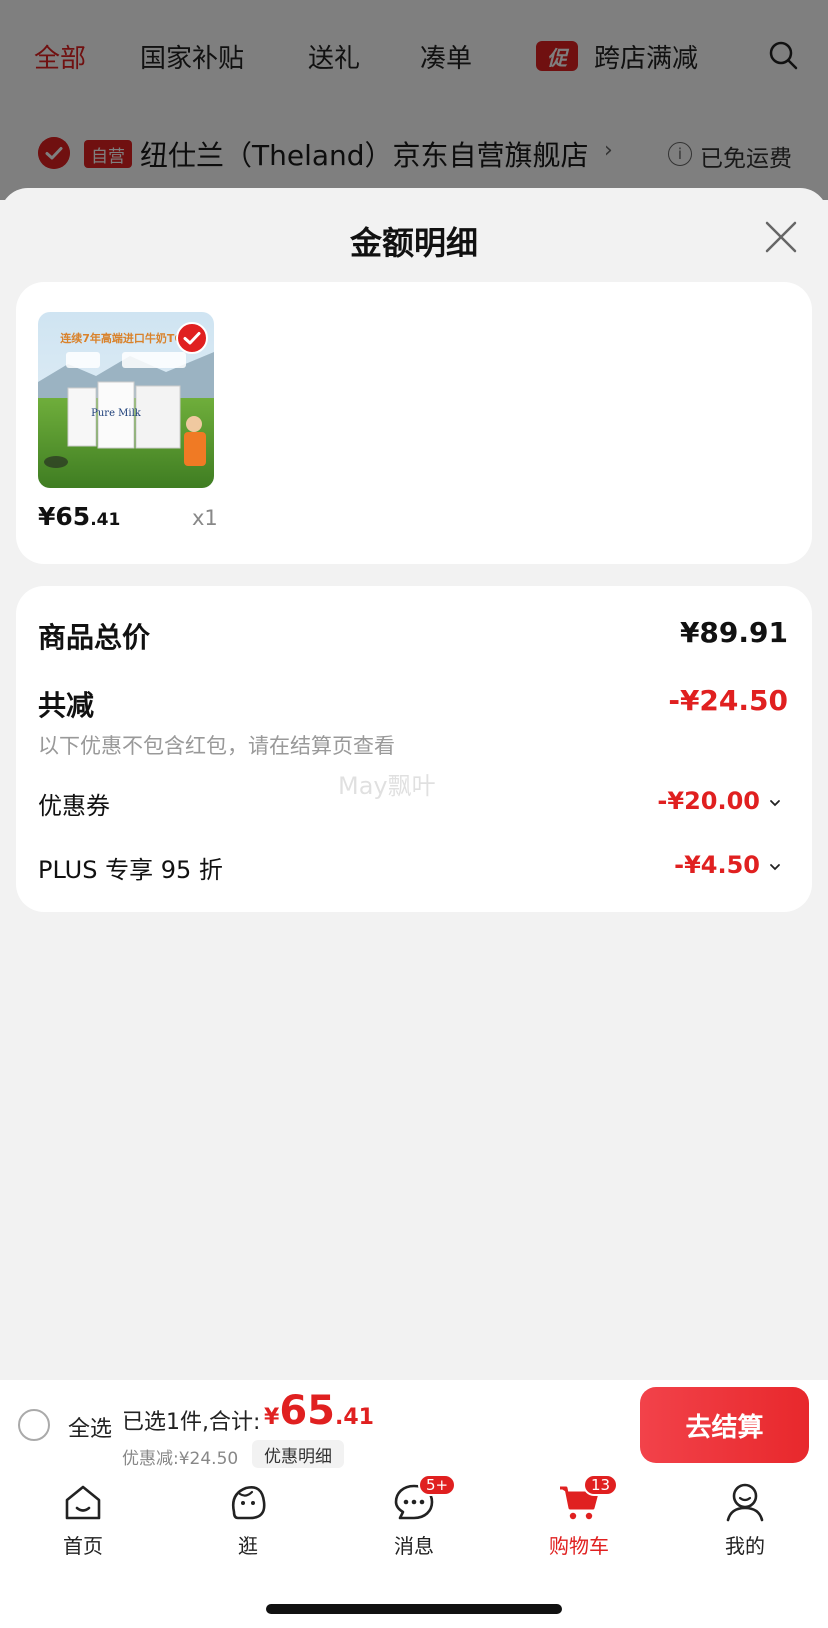  I want to click on product-price: ¥65.41, so click(79, 516).